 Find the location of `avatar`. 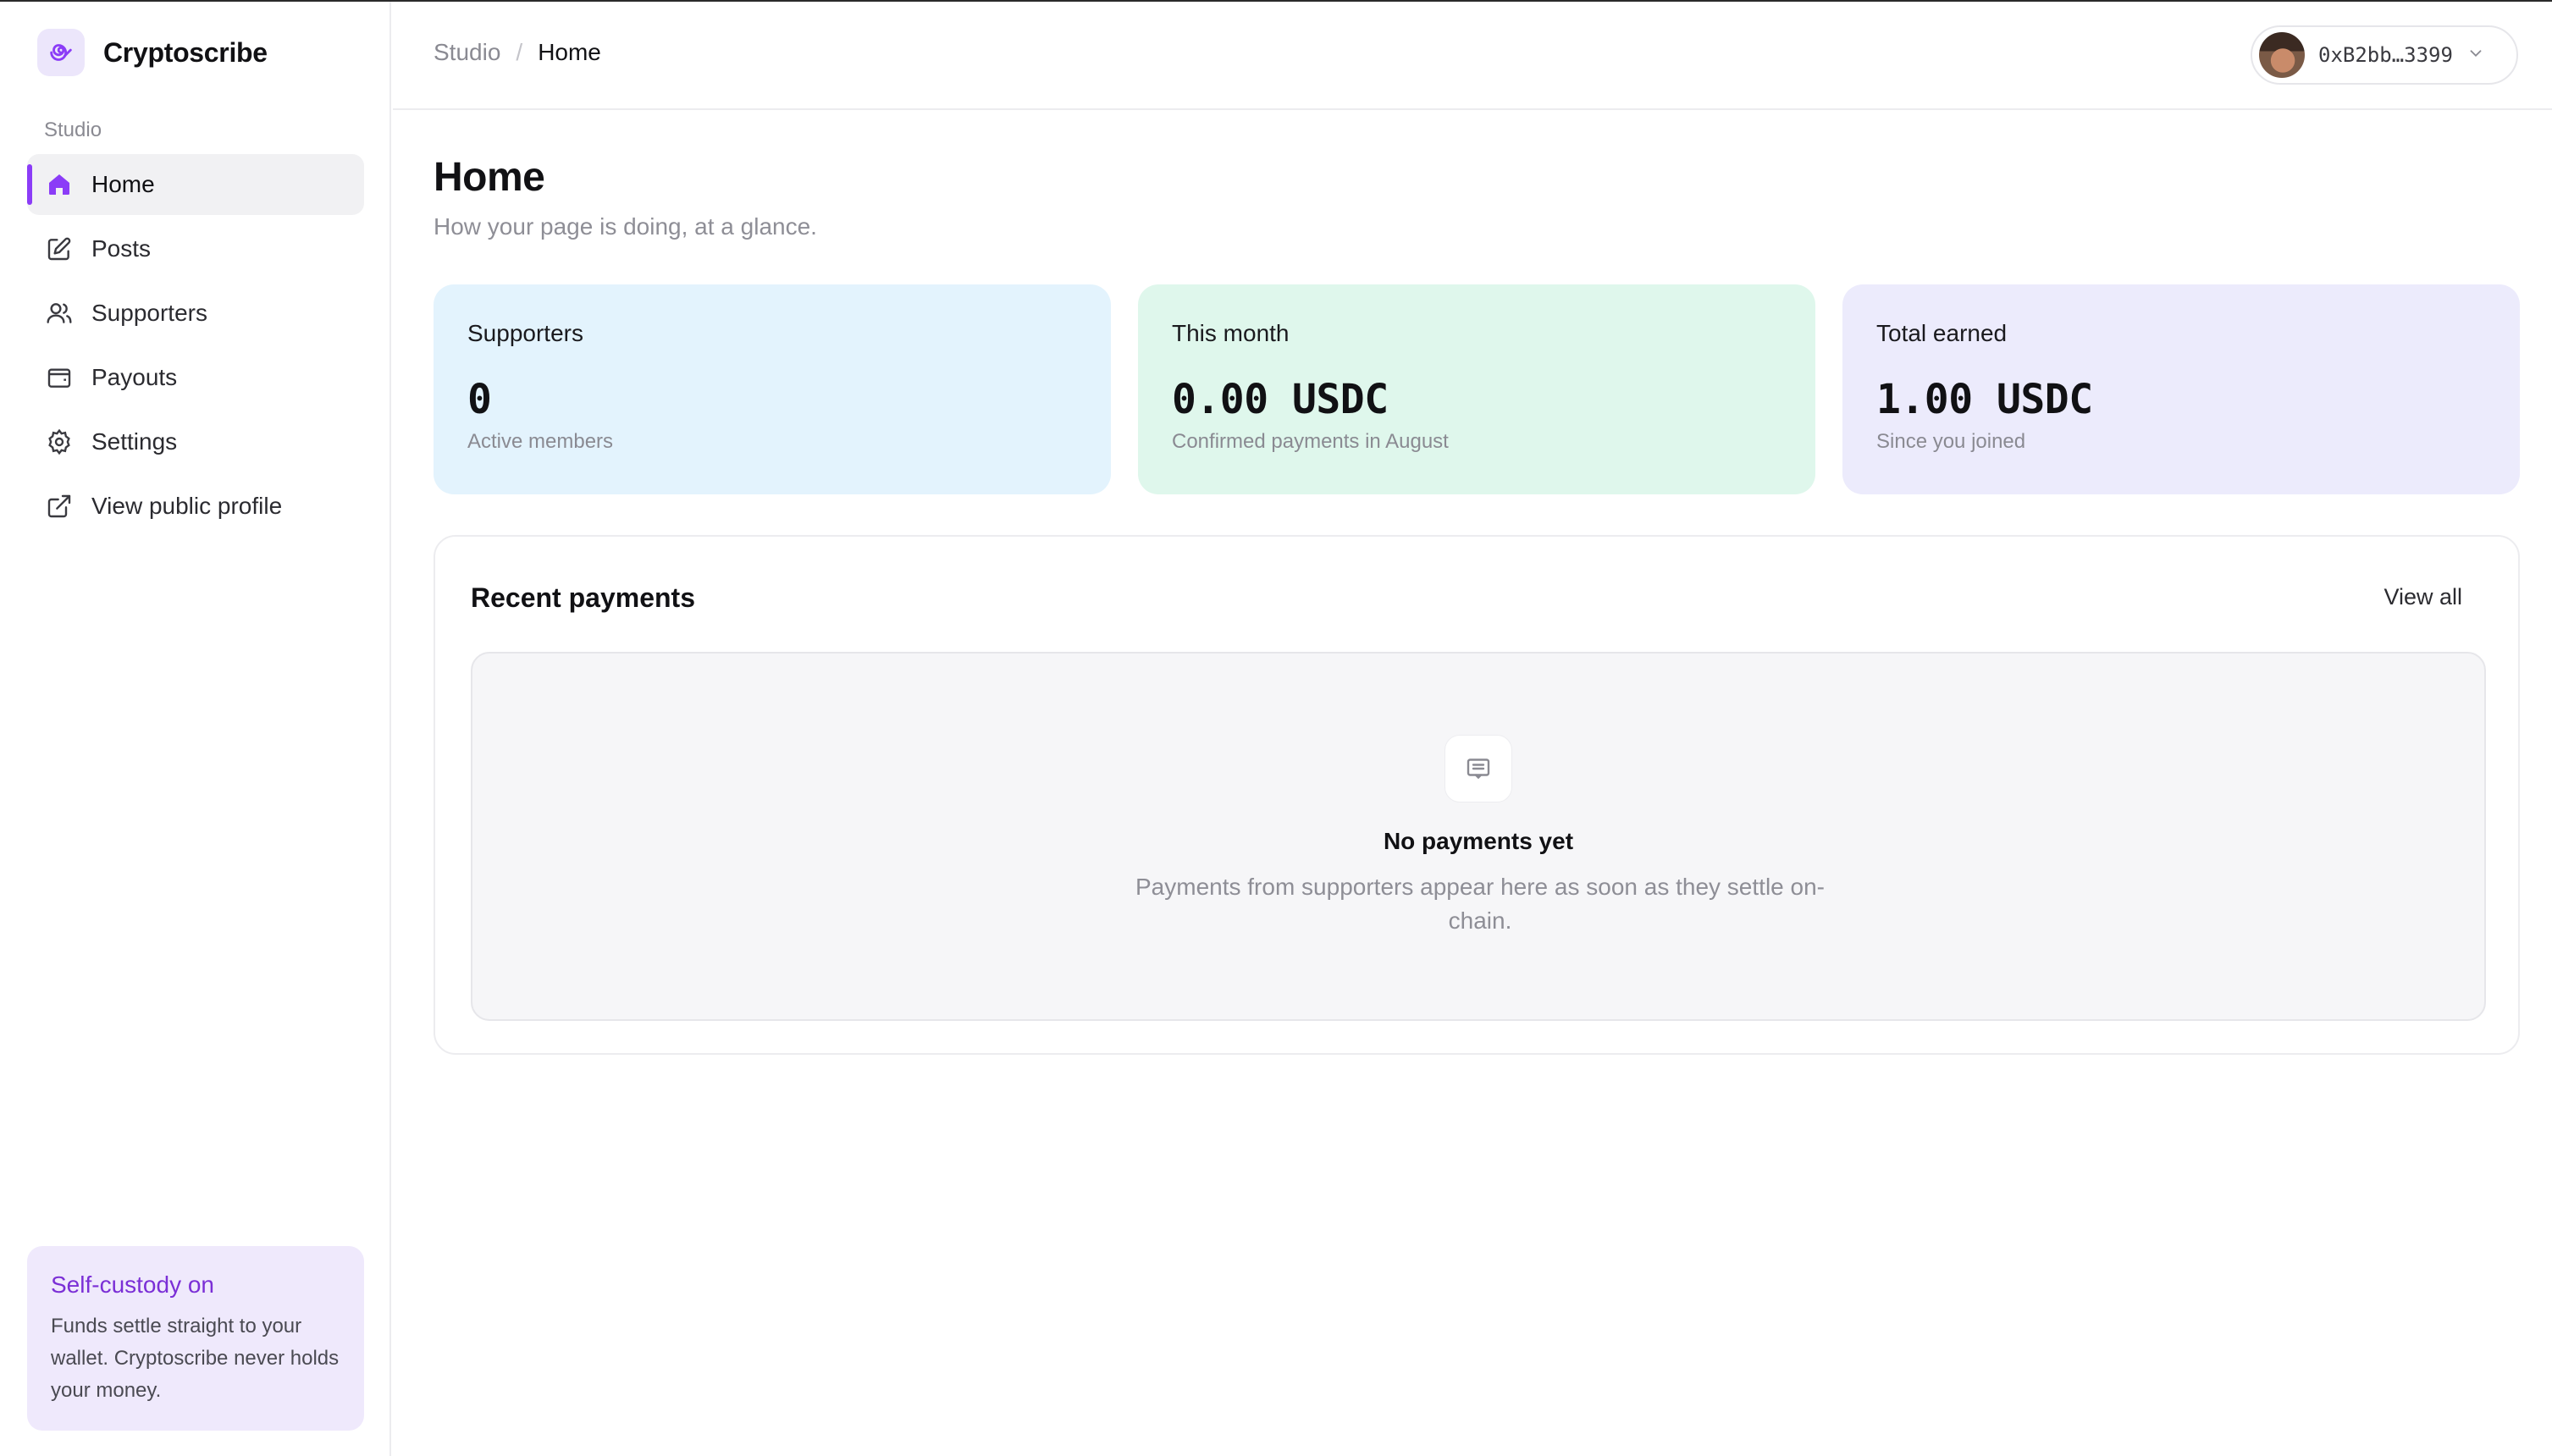

avatar is located at coordinates (2282, 55).